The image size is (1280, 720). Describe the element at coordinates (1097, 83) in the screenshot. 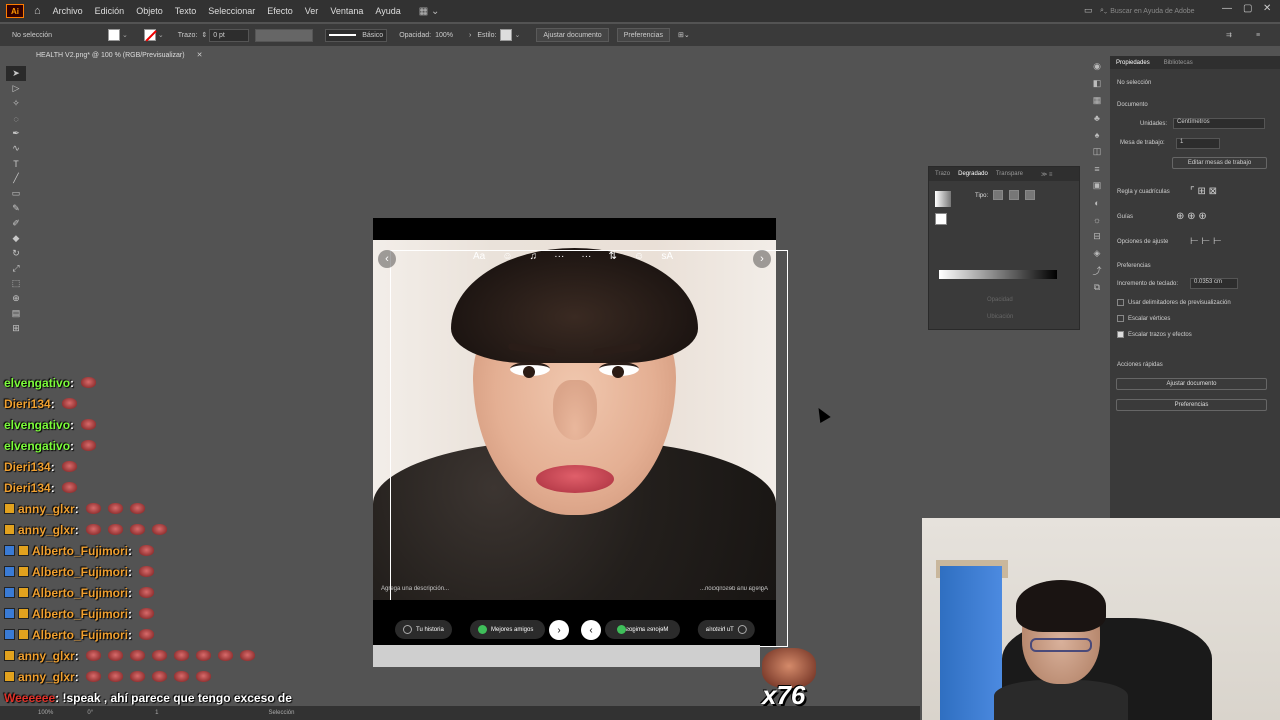

I see `color-guide-icon: ◧` at that location.